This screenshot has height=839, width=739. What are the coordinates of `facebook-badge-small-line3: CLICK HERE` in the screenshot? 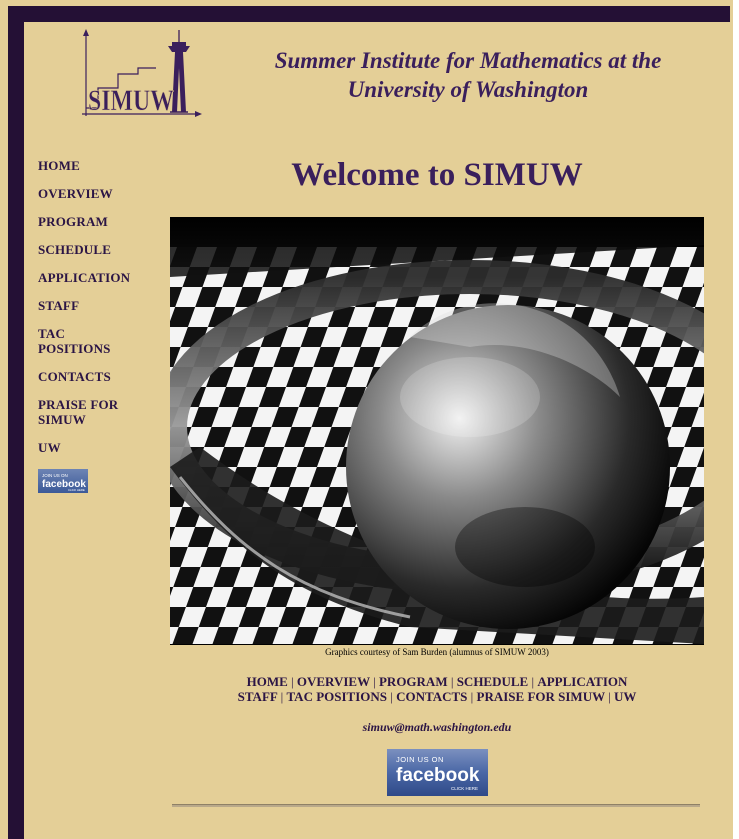 It's located at (76, 490).